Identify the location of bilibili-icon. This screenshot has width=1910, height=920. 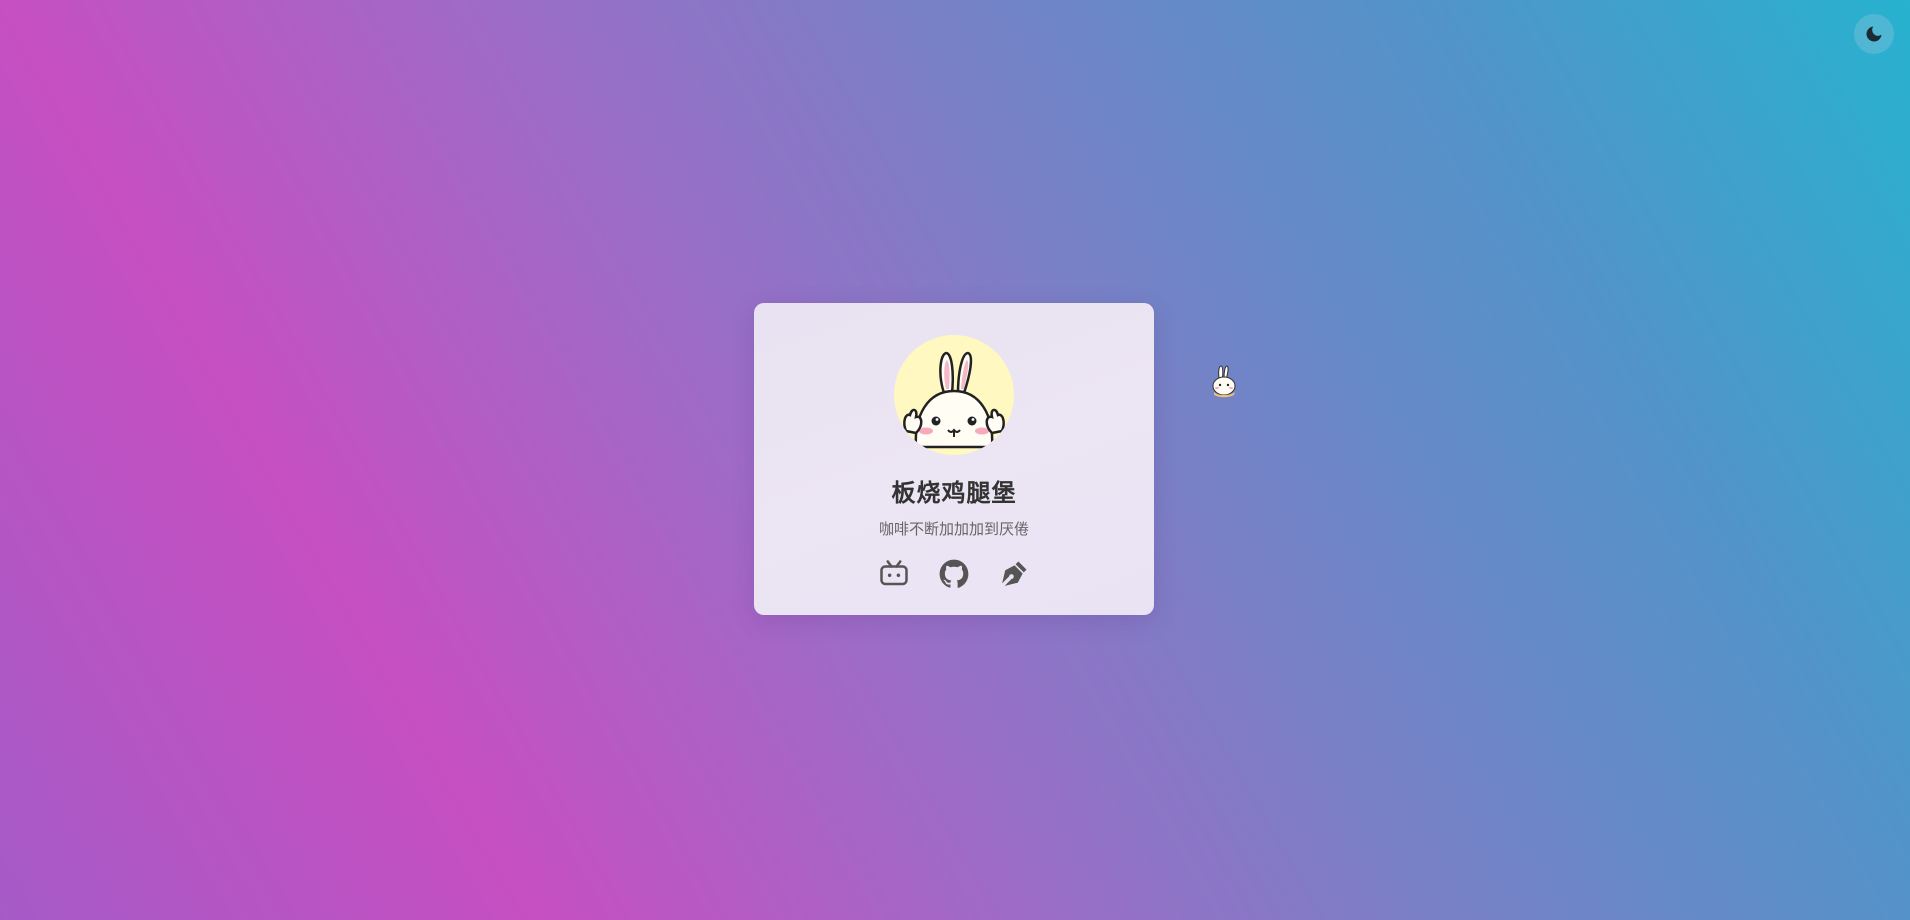
(894, 573).